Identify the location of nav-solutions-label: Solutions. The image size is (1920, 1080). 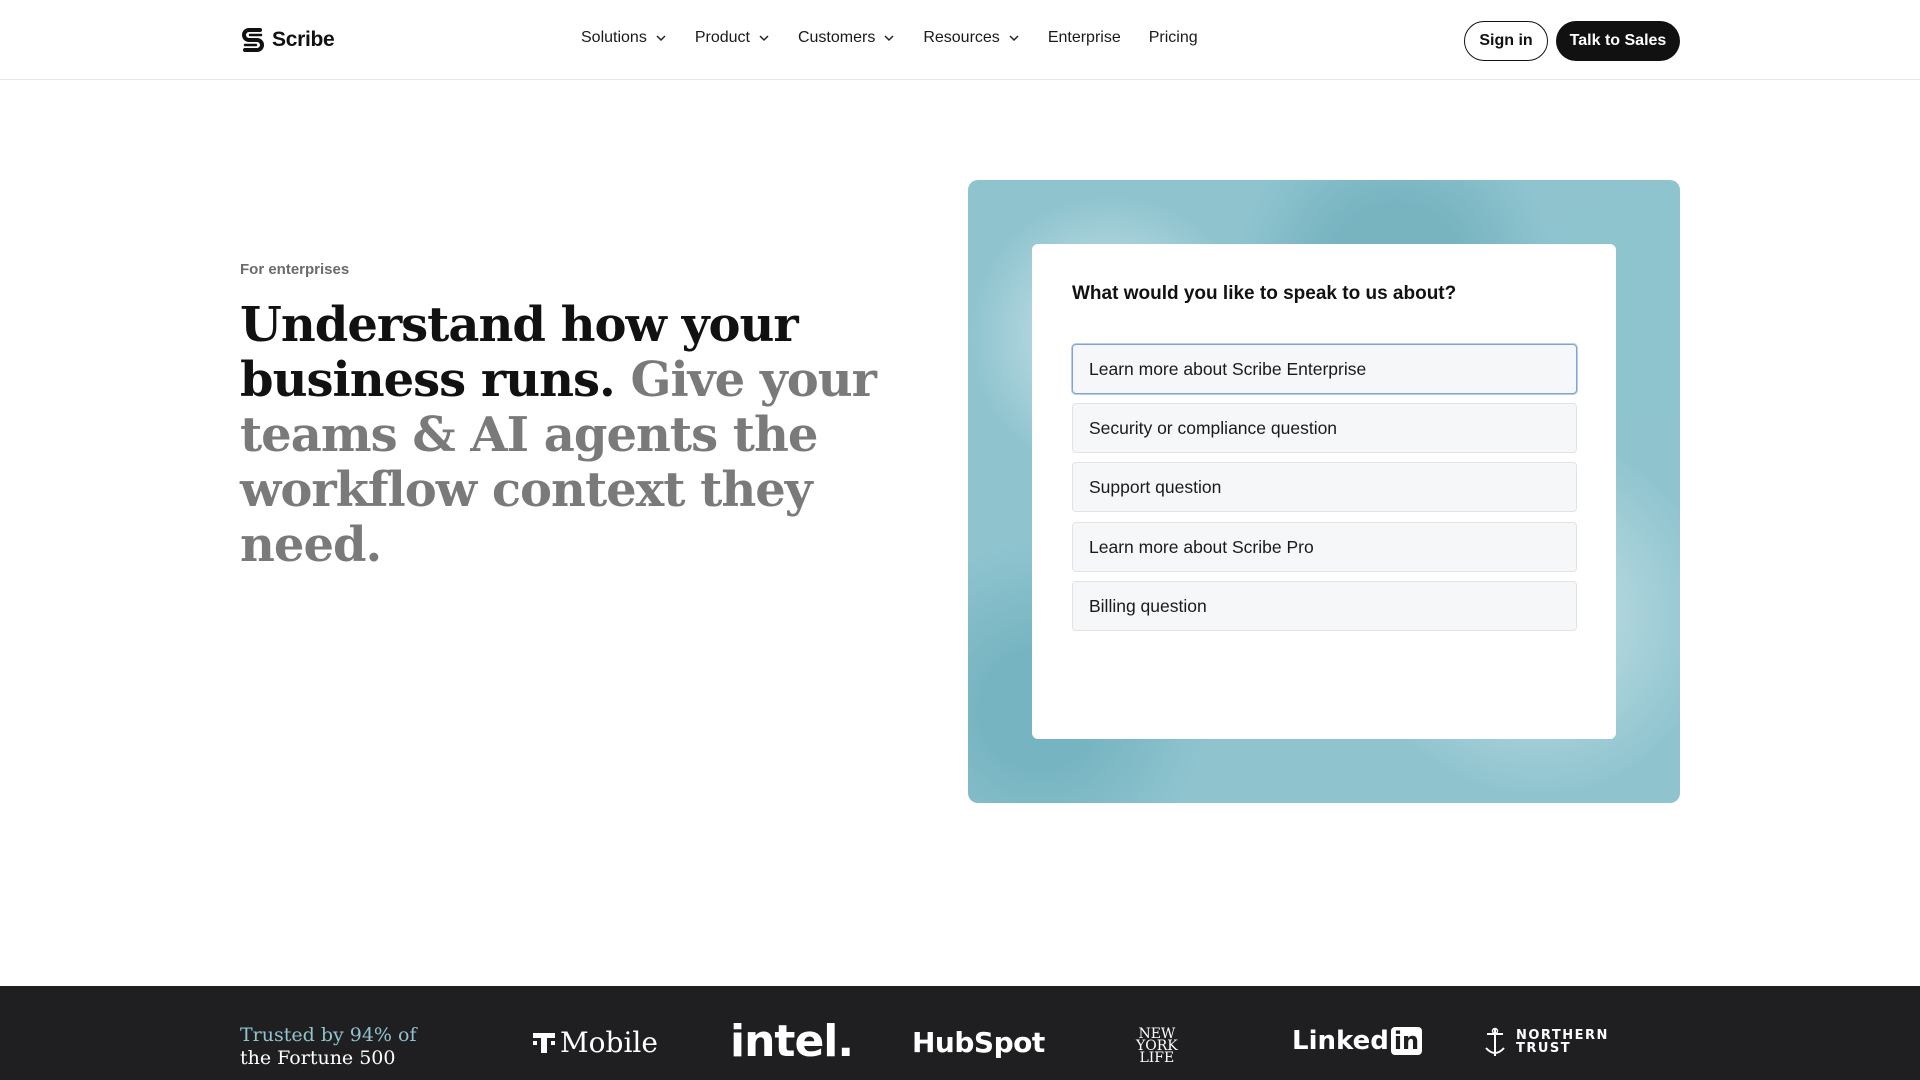
(614, 37).